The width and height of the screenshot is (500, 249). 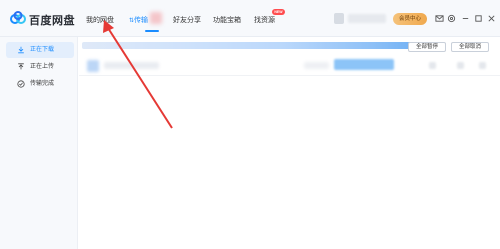 What do you see at coordinates (156, 18) in the screenshot?
I see `transfer-count-badge` at bounding box center [156, 18].